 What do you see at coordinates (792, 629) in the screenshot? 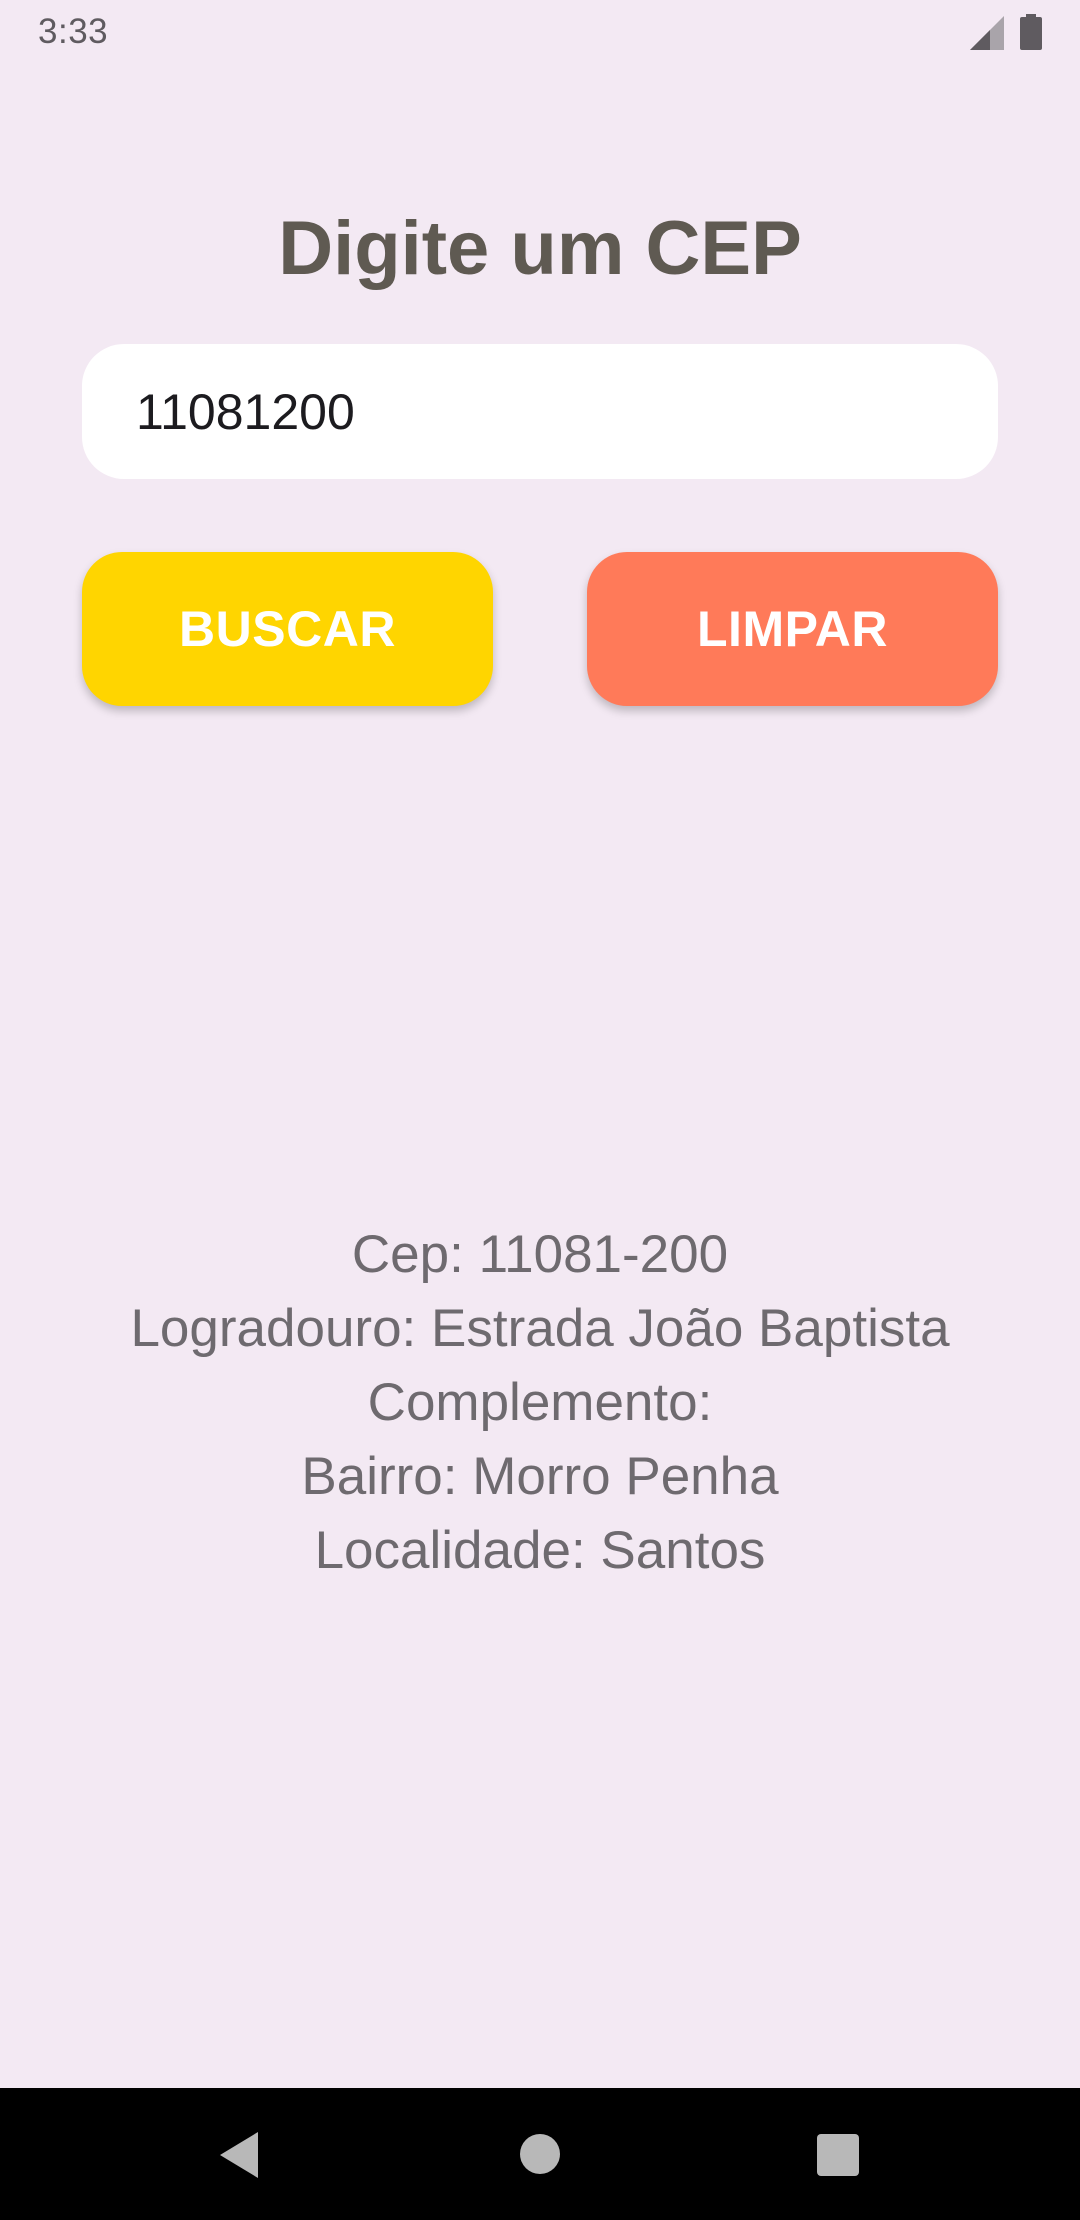
I see `clear-button: LIMPAR` at bounding box center [792, 629].